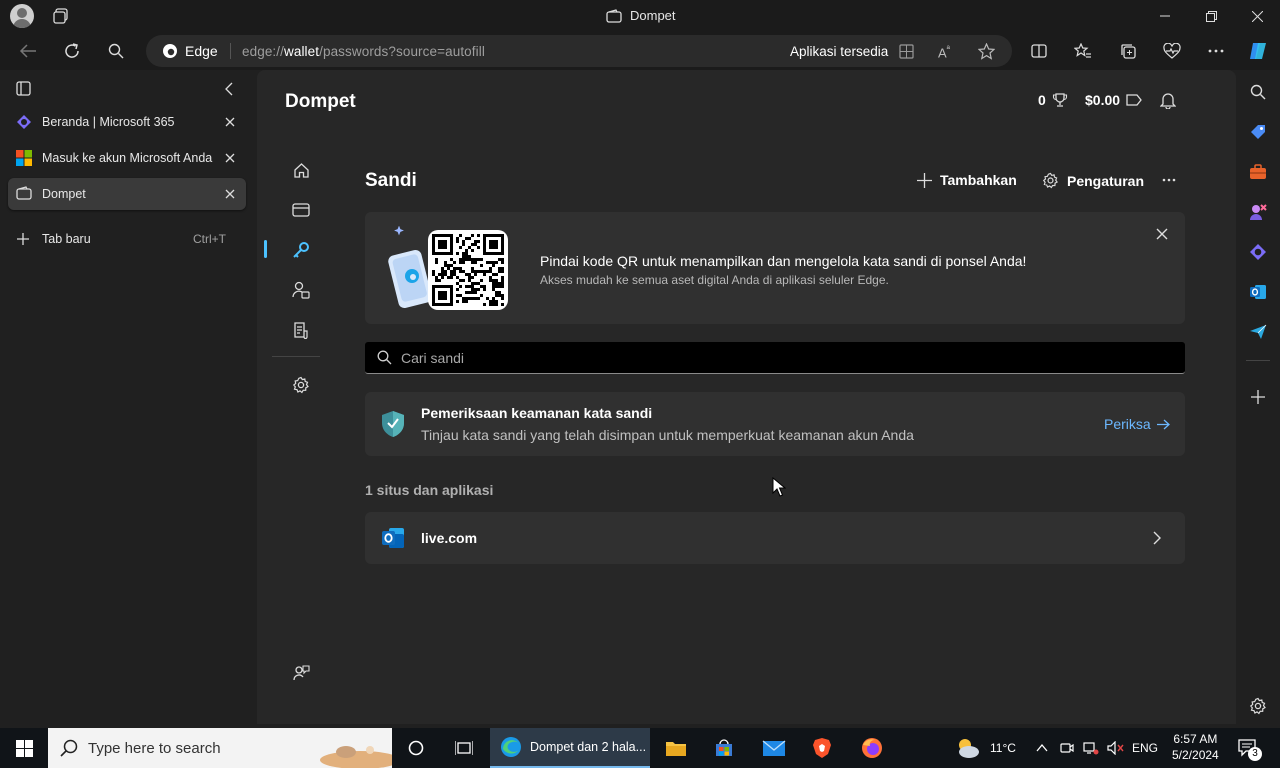  What do you see at coordinates (1169, 180) in the screenshot?
I see `more-options-icon` at bounding box center [1169, 180].